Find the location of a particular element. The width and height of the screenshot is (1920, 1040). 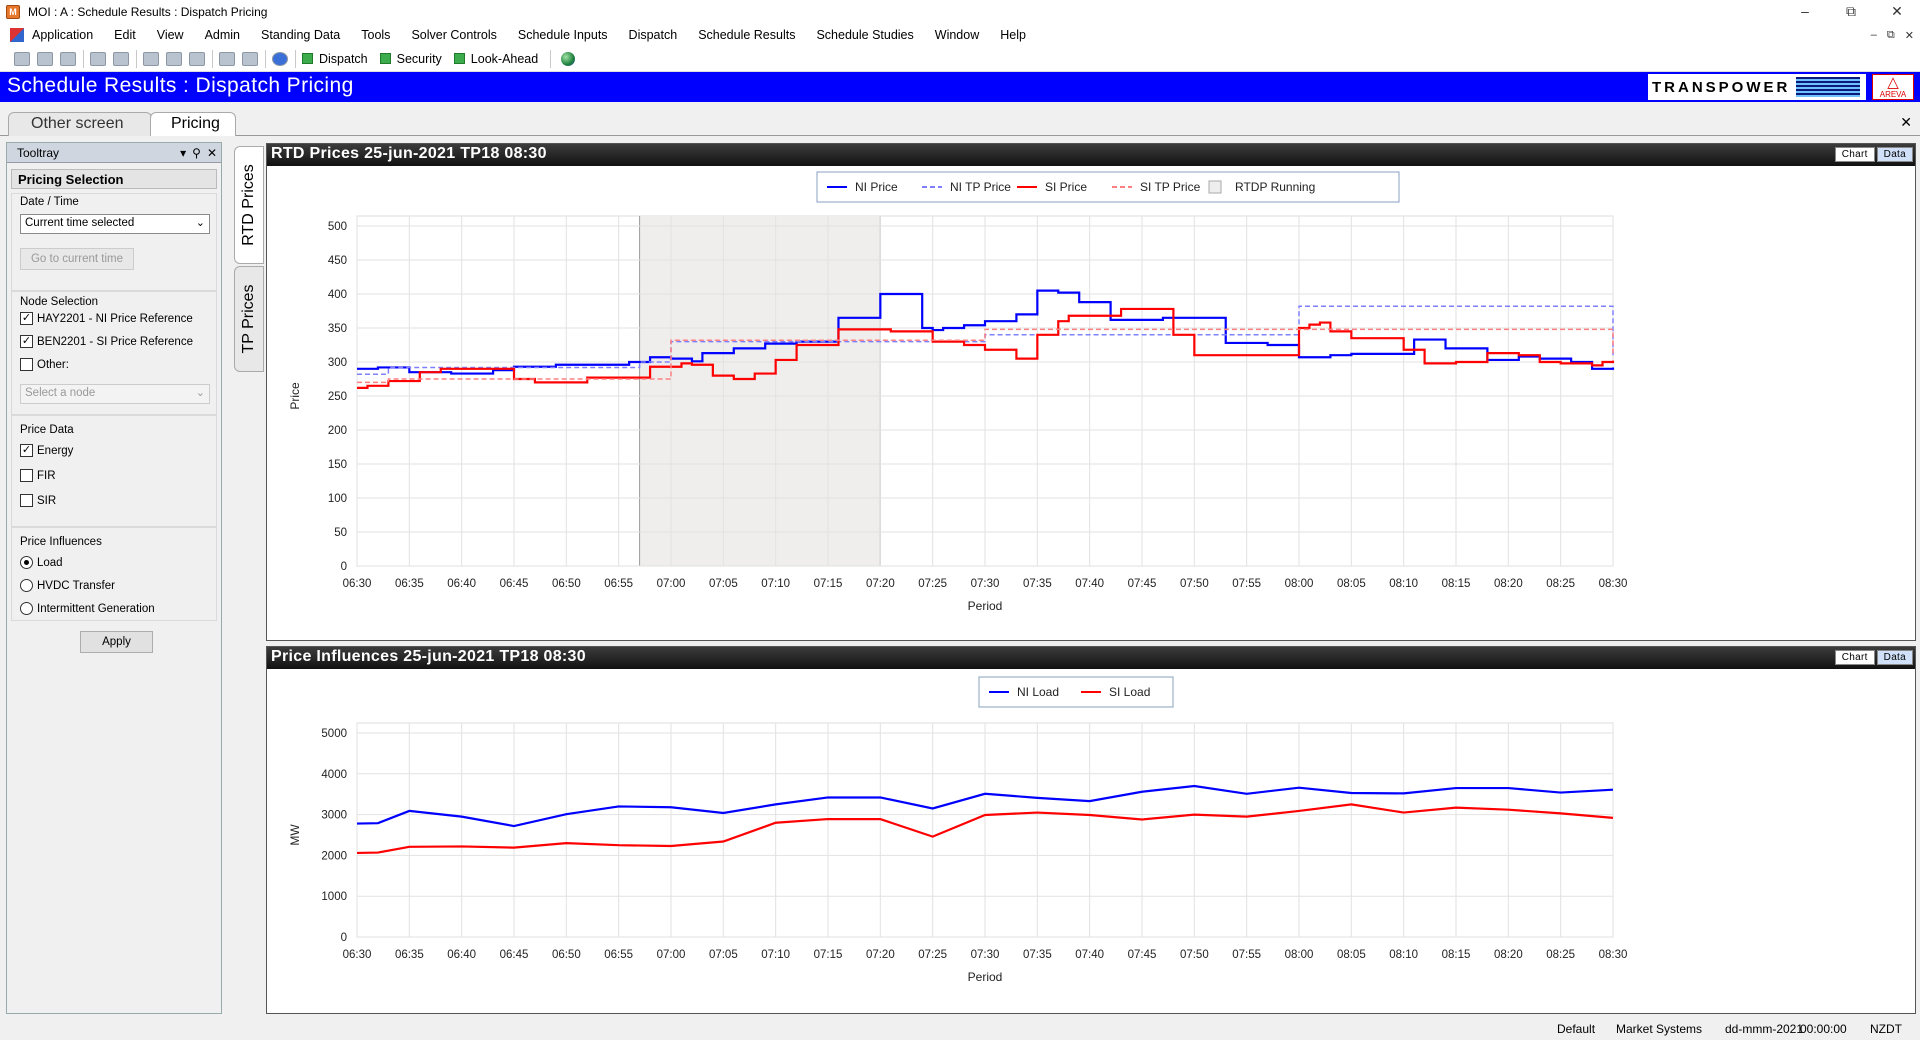

mdi-system-icon is located at coordinates (17, 35).